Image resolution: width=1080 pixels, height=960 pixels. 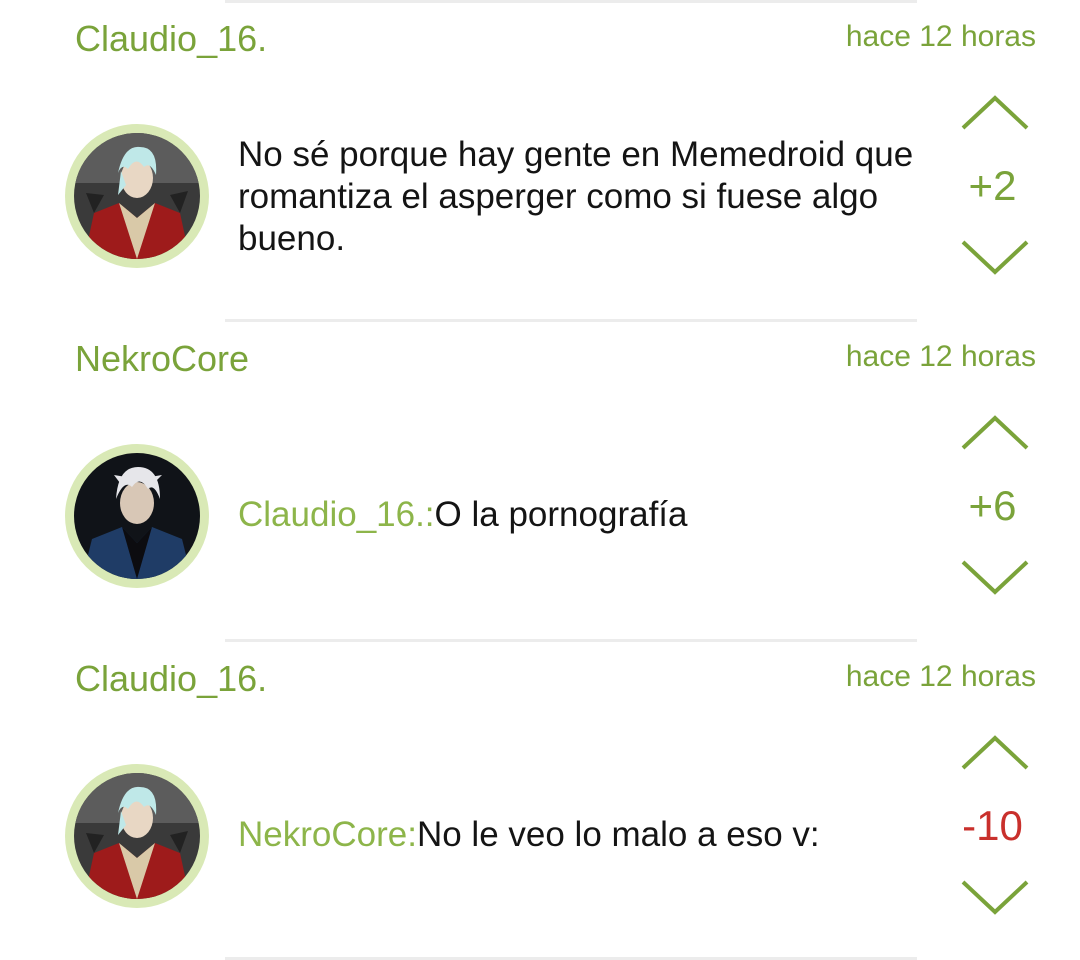 I want to click on comment-username: NekroCore, so click(x=162, y=359).